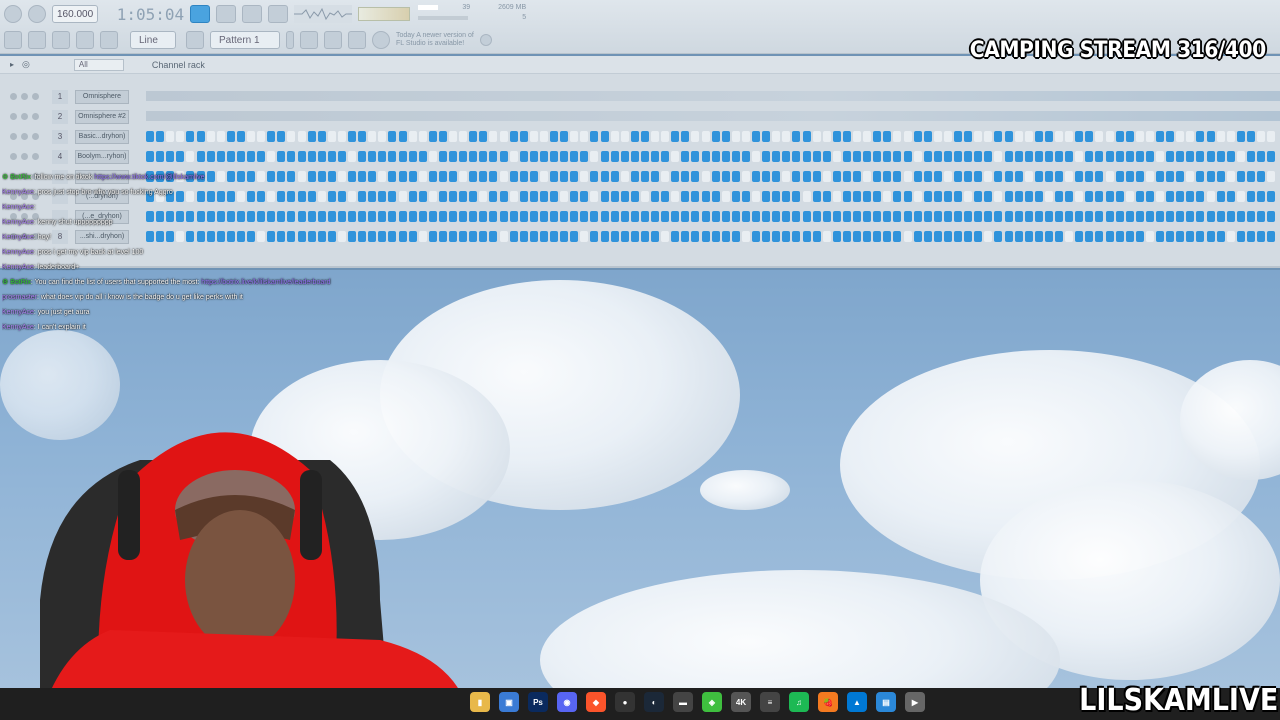 The image size is (1280, 720). I want to click on close-notice-icon, so click(485, 40).